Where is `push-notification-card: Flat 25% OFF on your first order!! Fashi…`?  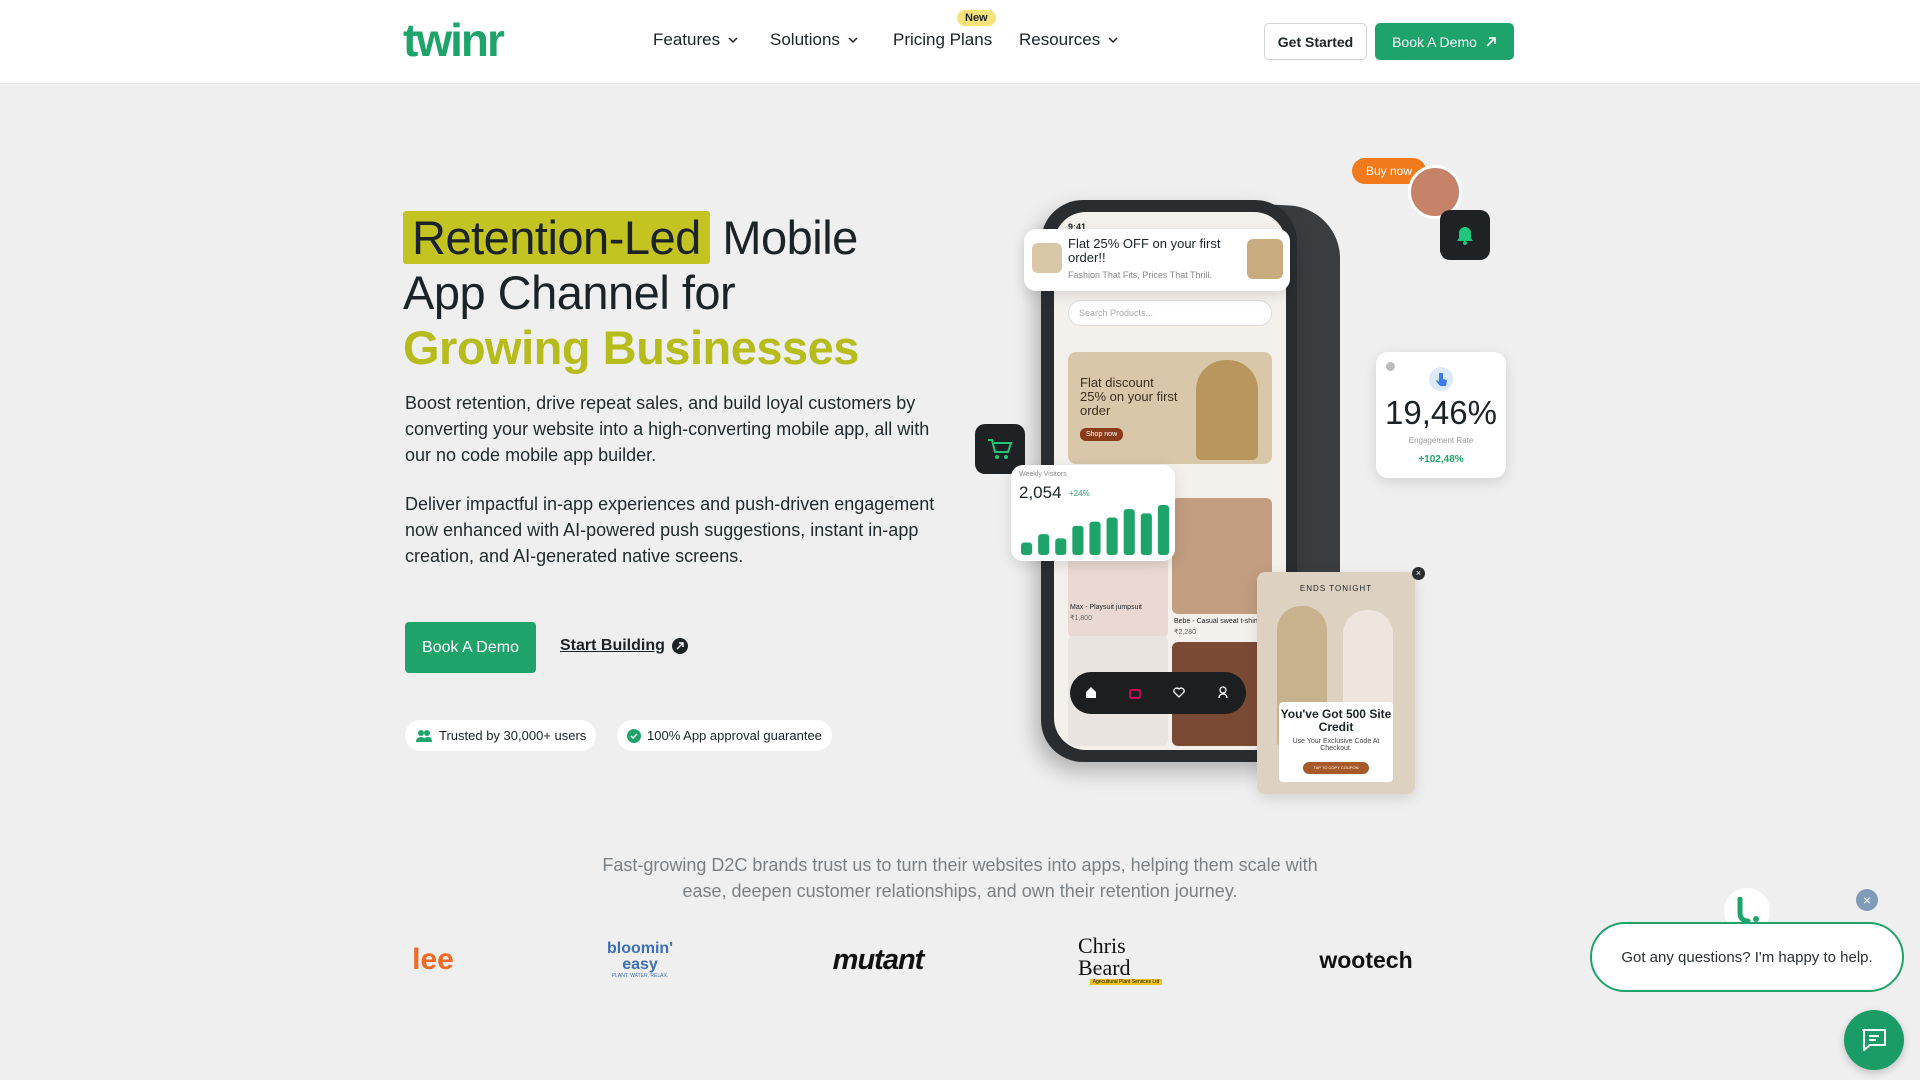 push-notification-card: Flat 25% OFF on your first order!! Fashi… is located at coordinates (1157, 260).